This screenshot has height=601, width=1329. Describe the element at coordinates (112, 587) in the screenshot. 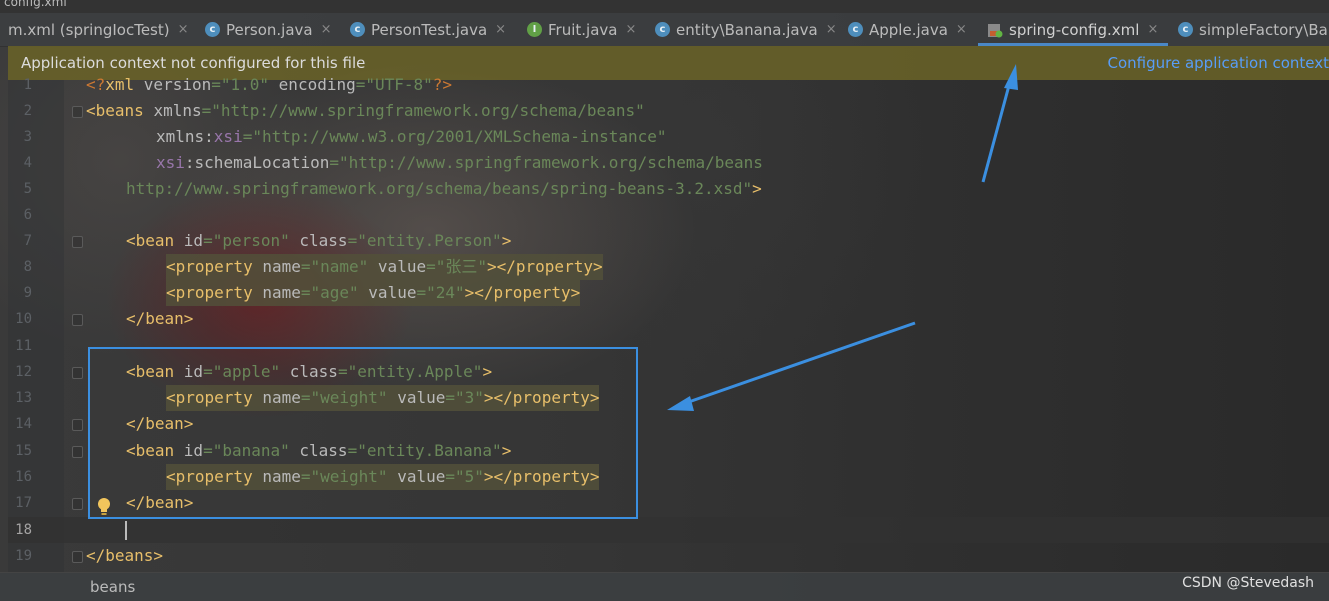

I see `breadcrumb: beans` at that location.